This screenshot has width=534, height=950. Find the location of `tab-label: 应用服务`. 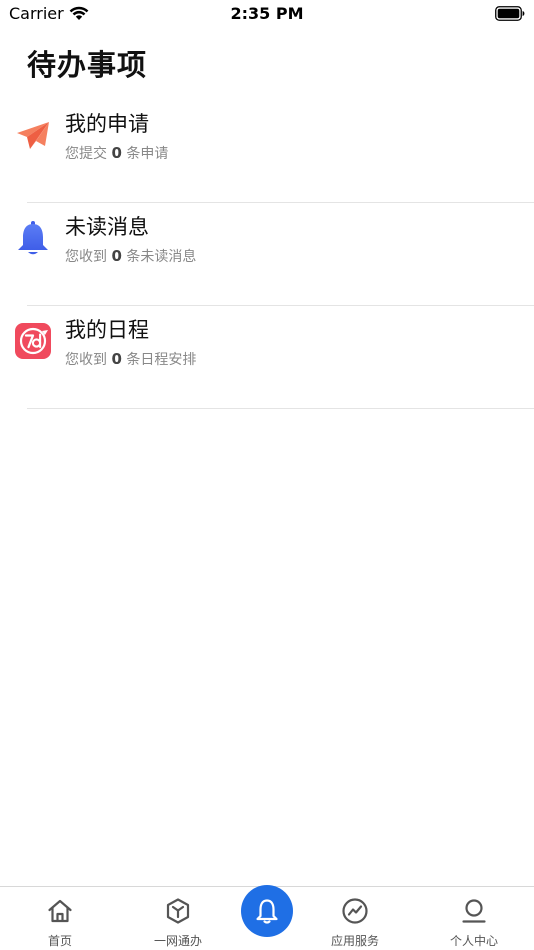

tab-label: 应用服务 is located at coordinates (354, 941).